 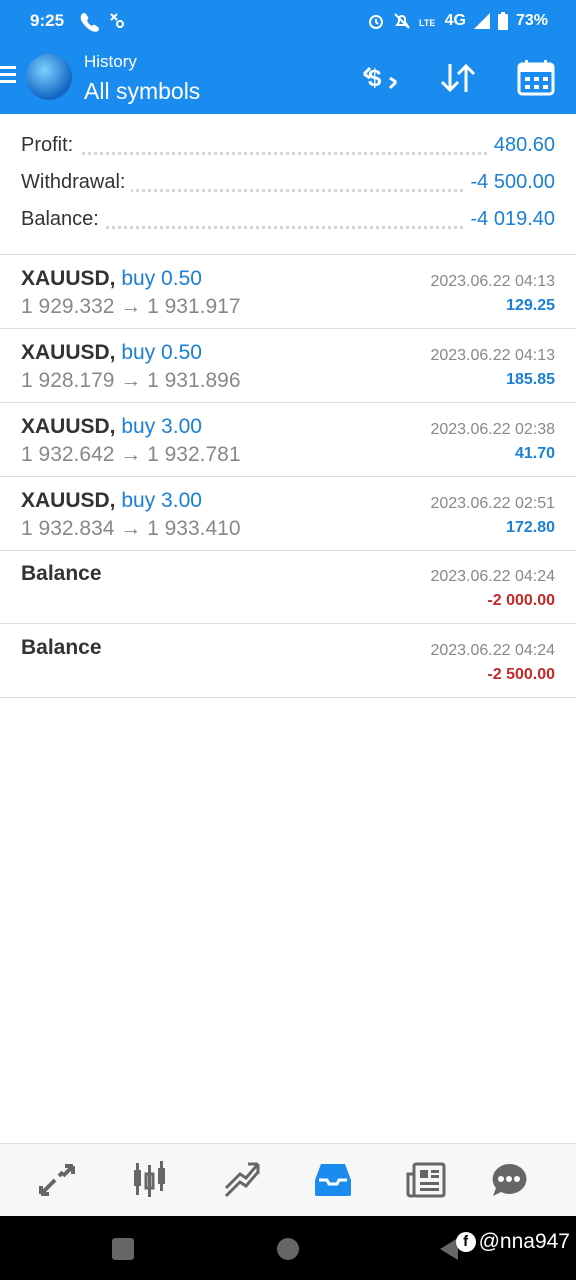 What do you see at coordinates (142, 91) in the screenshot?
I see `page-title: All symbols` at bounding box center [142, 91].